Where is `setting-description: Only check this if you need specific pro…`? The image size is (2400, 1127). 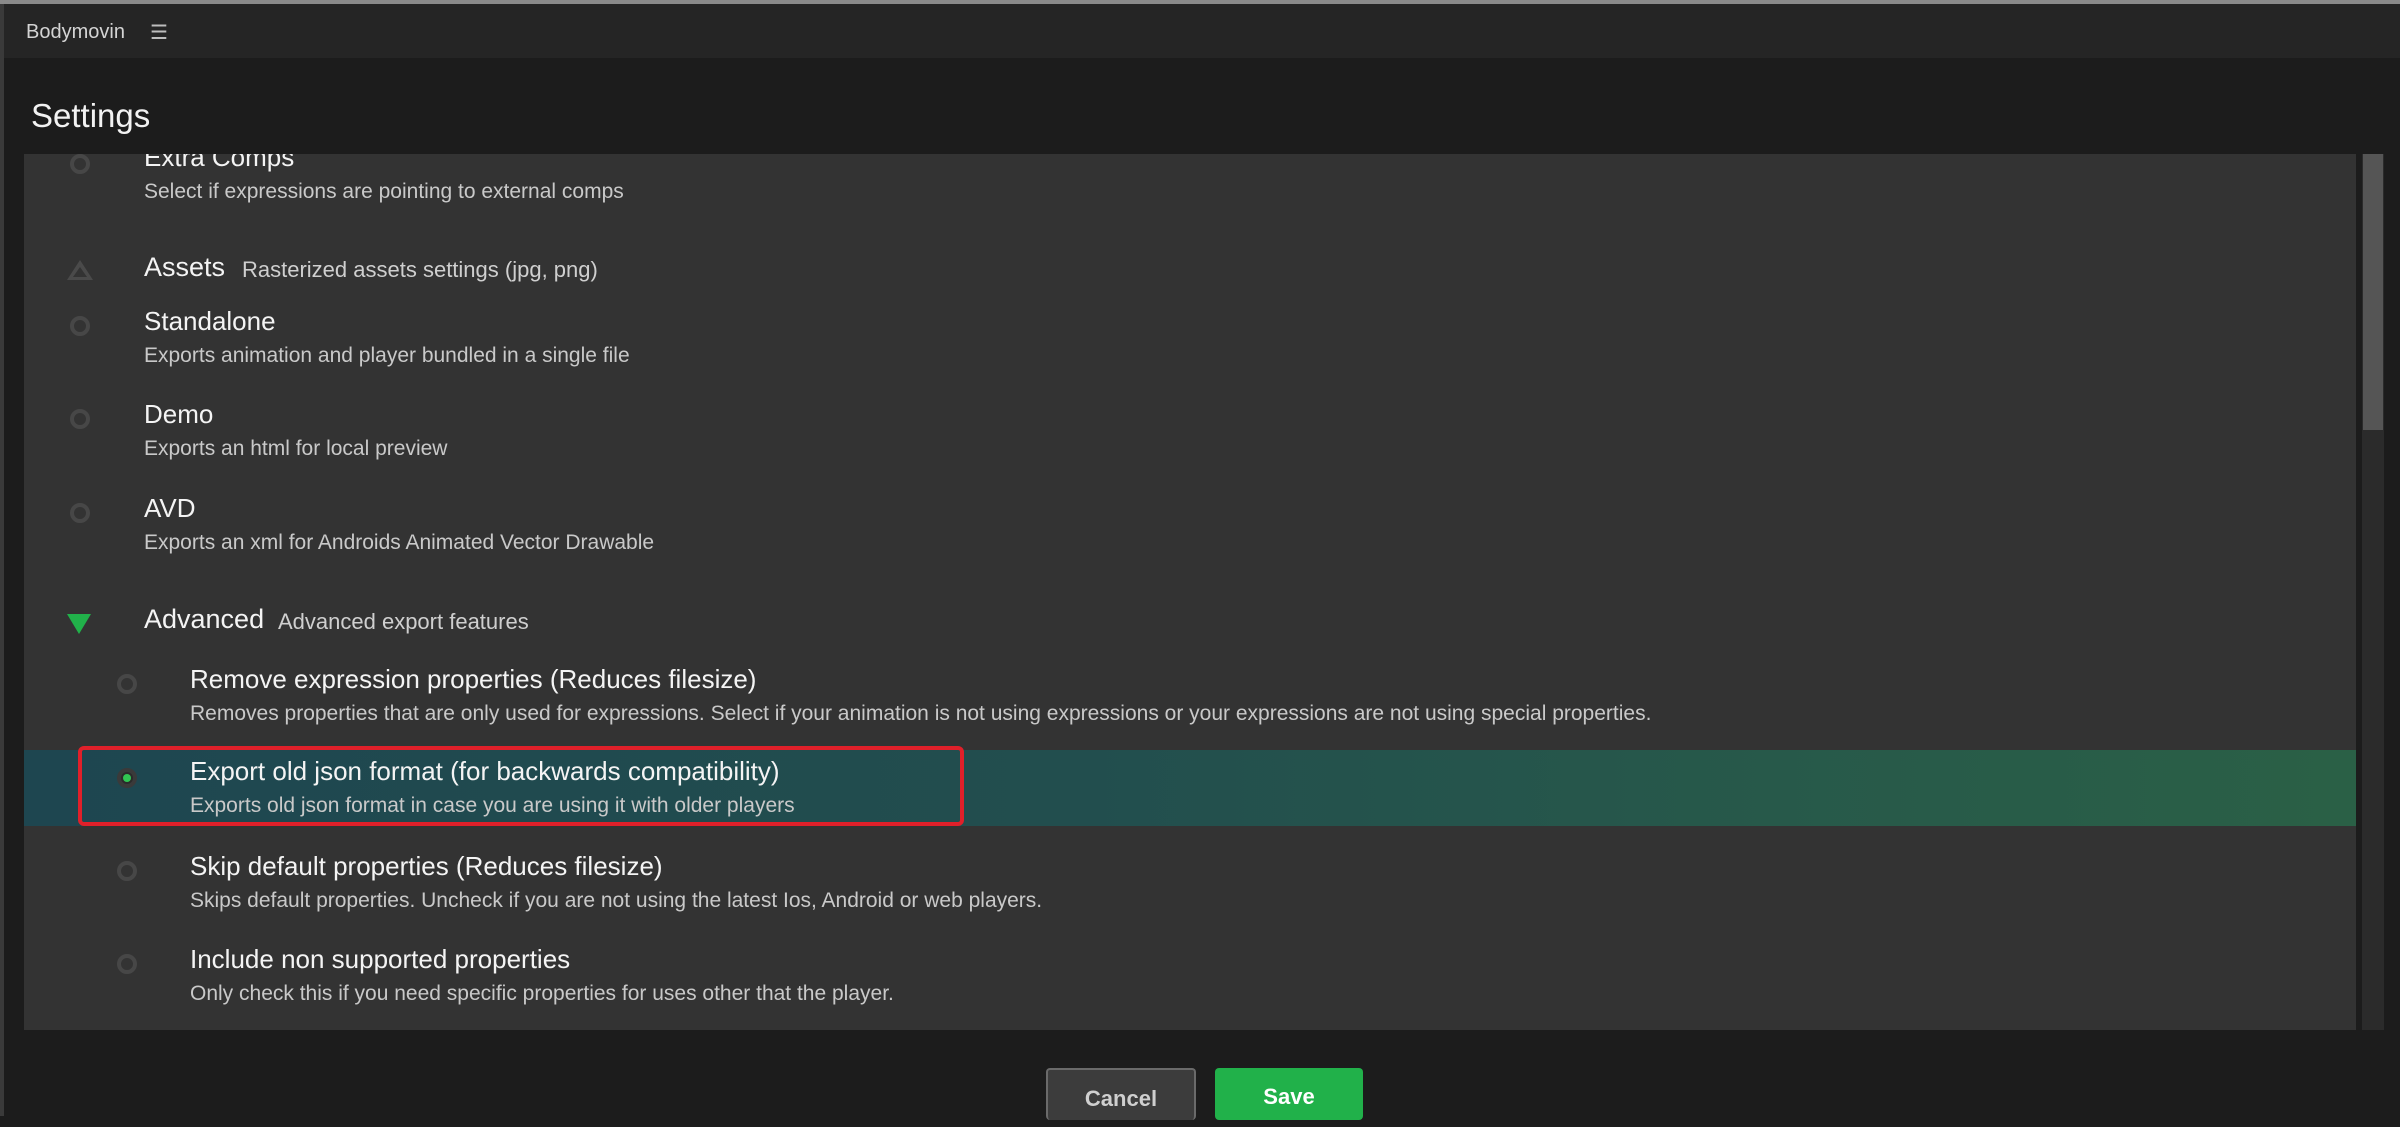
setting-description: Only check this if you need specific pro… is located at coordinates (542, 993).